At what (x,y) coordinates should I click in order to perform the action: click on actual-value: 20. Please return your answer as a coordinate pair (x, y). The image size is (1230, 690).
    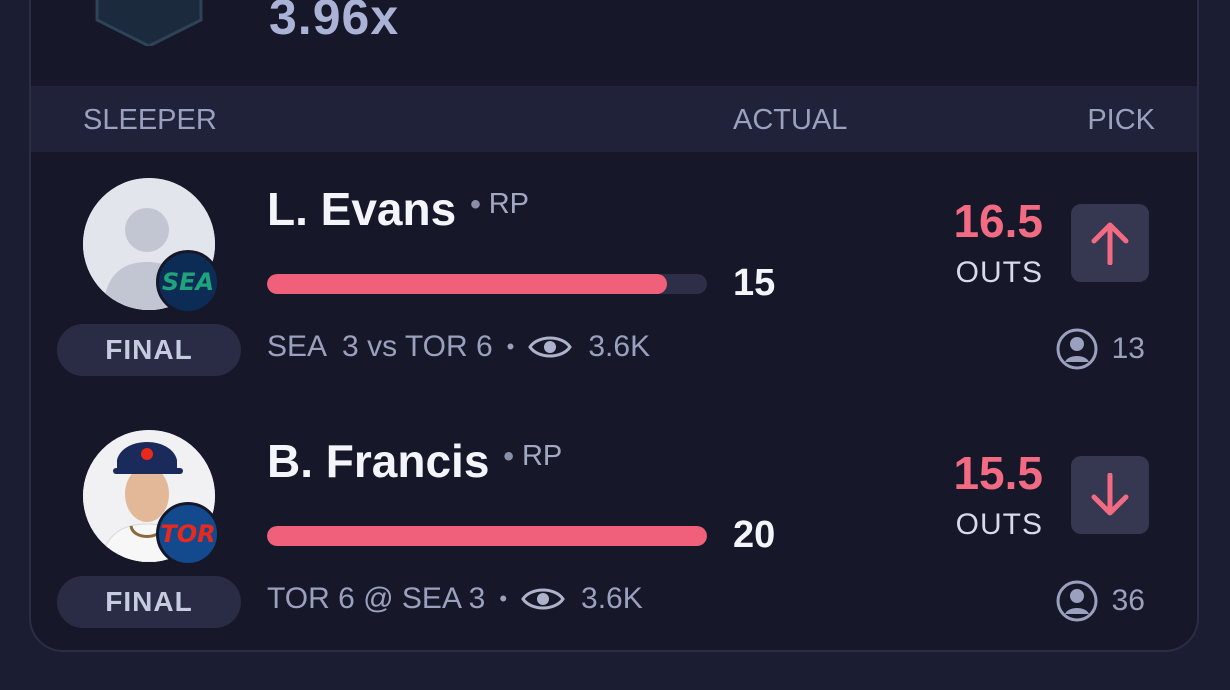
    Looking at the image, I should click on (754, 535).